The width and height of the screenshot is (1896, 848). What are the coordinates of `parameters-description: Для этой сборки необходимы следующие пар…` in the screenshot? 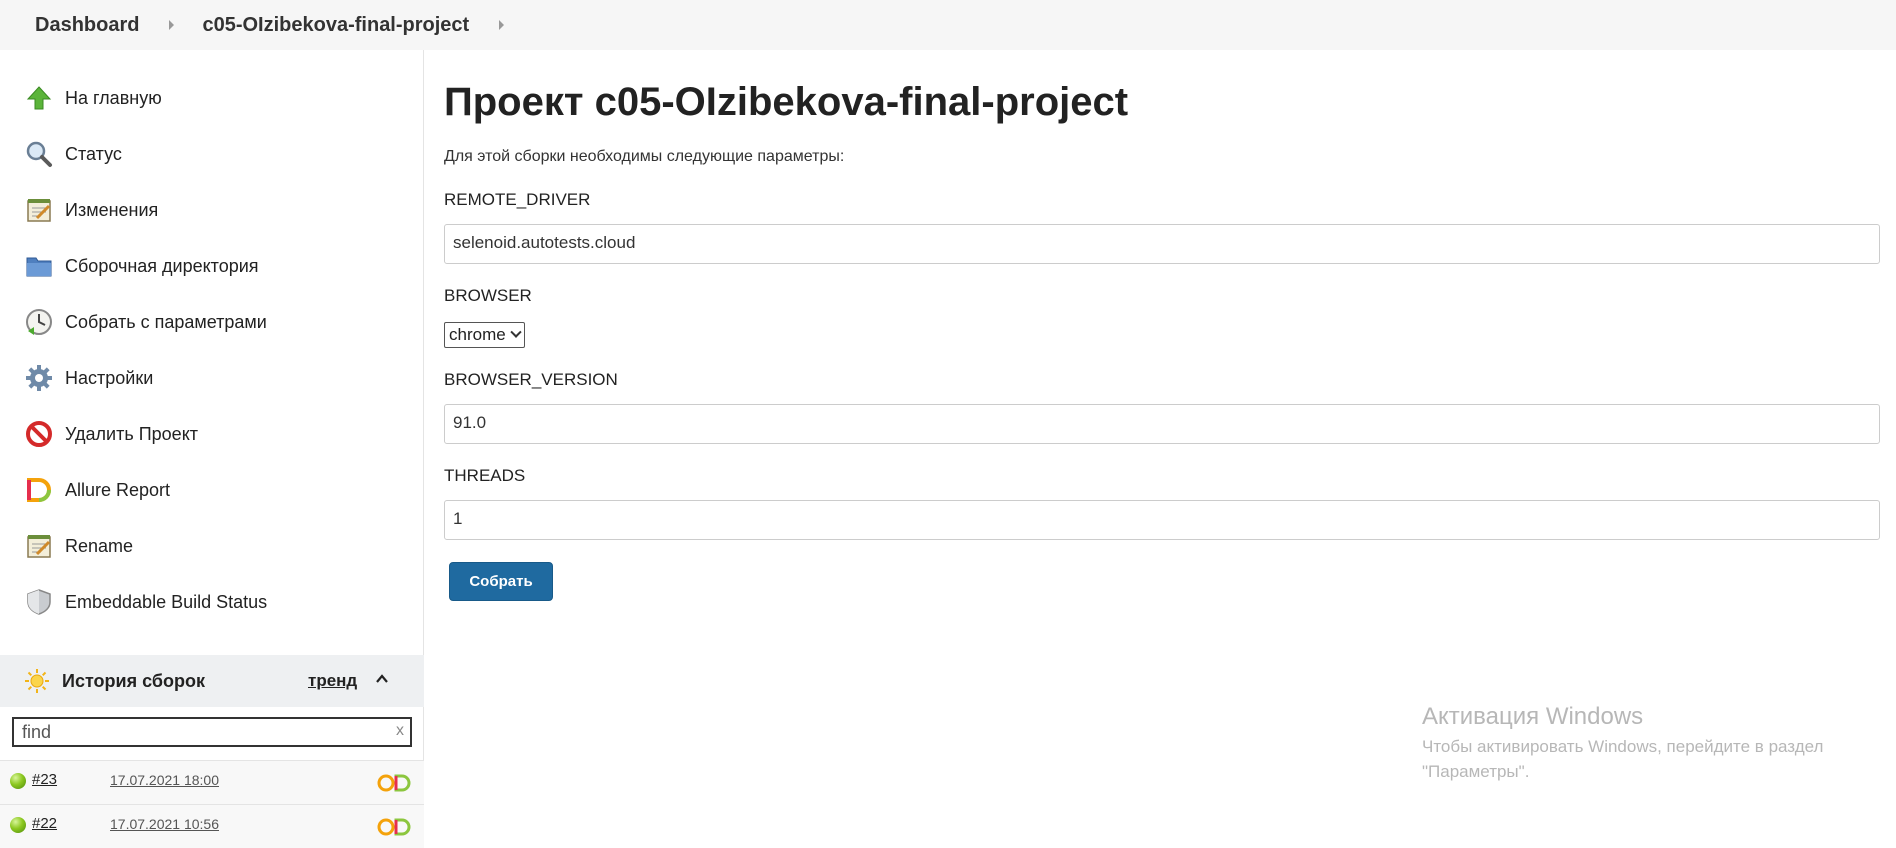 It's located at (644, 156).